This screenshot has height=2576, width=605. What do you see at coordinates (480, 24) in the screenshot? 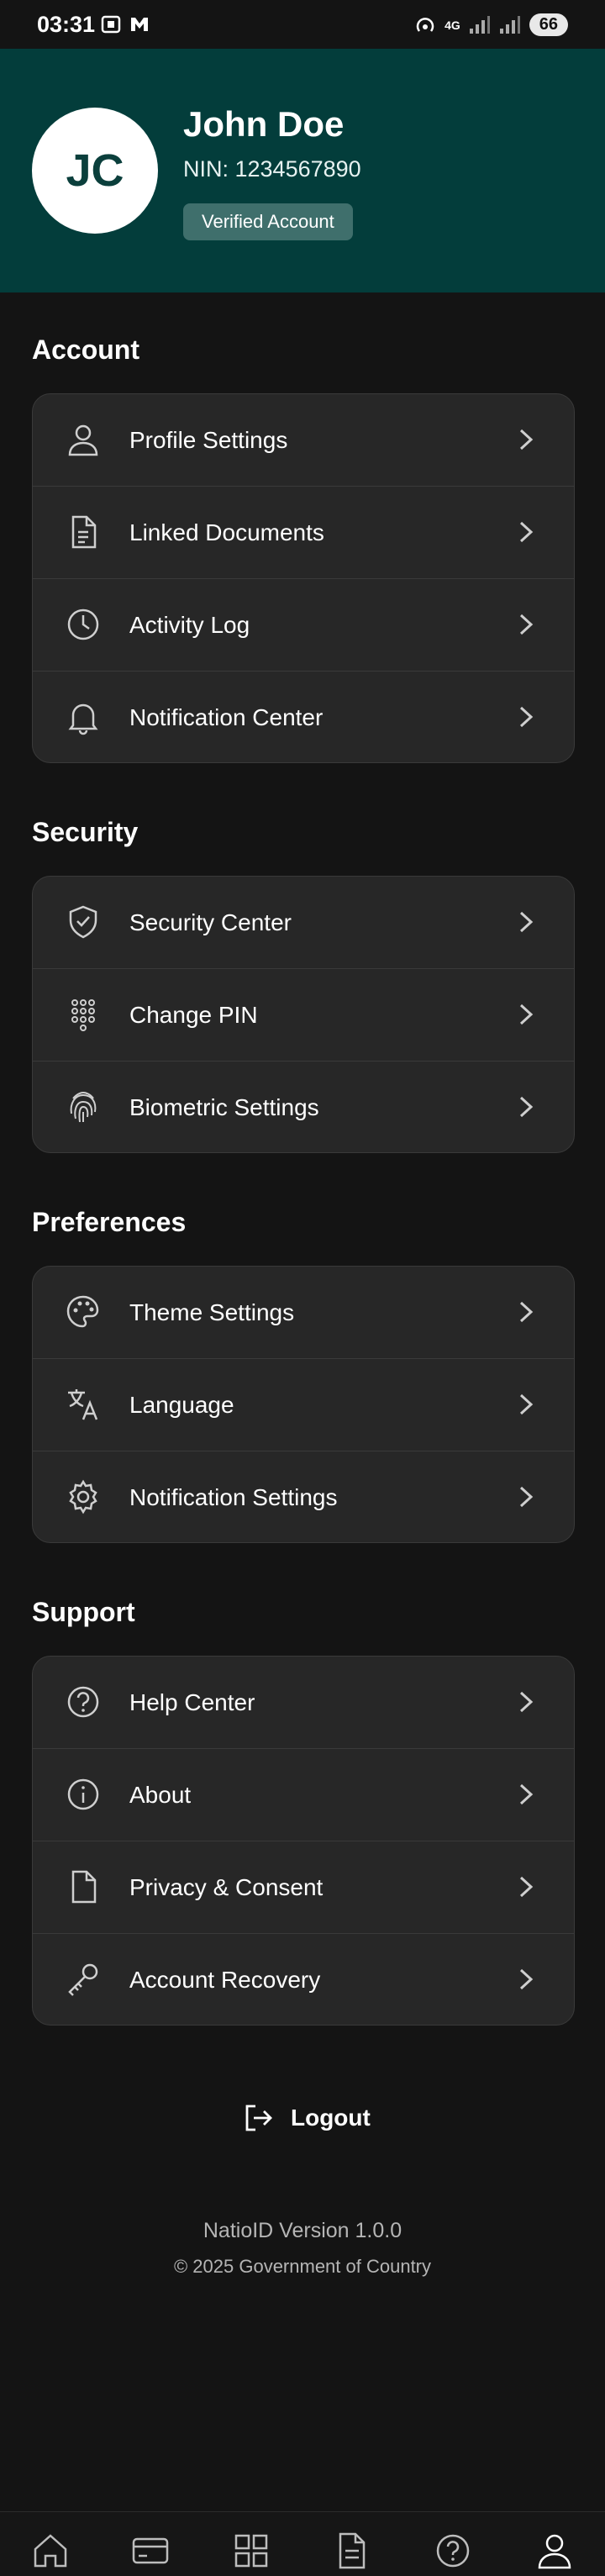
I see `signal-icon` at bounding box center [480, 24].